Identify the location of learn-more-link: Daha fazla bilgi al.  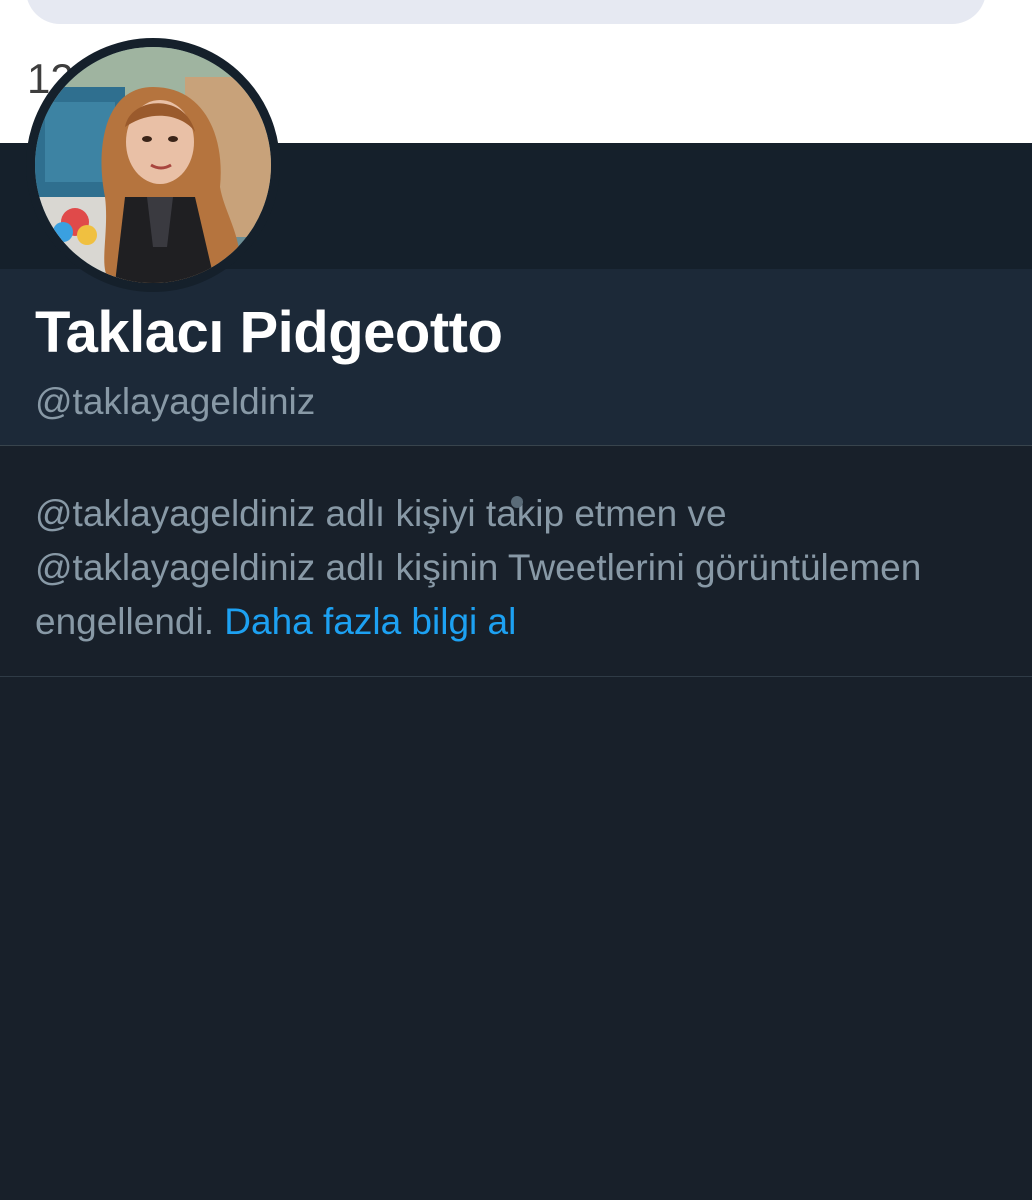
(370, 621).